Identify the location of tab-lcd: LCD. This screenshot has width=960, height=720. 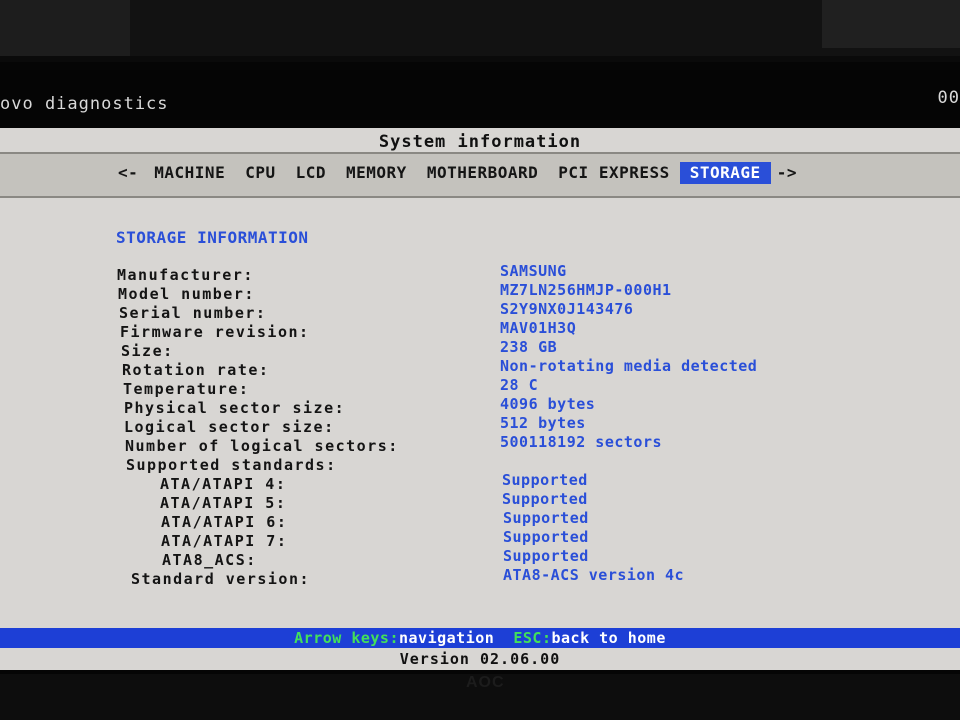
(311, 173).